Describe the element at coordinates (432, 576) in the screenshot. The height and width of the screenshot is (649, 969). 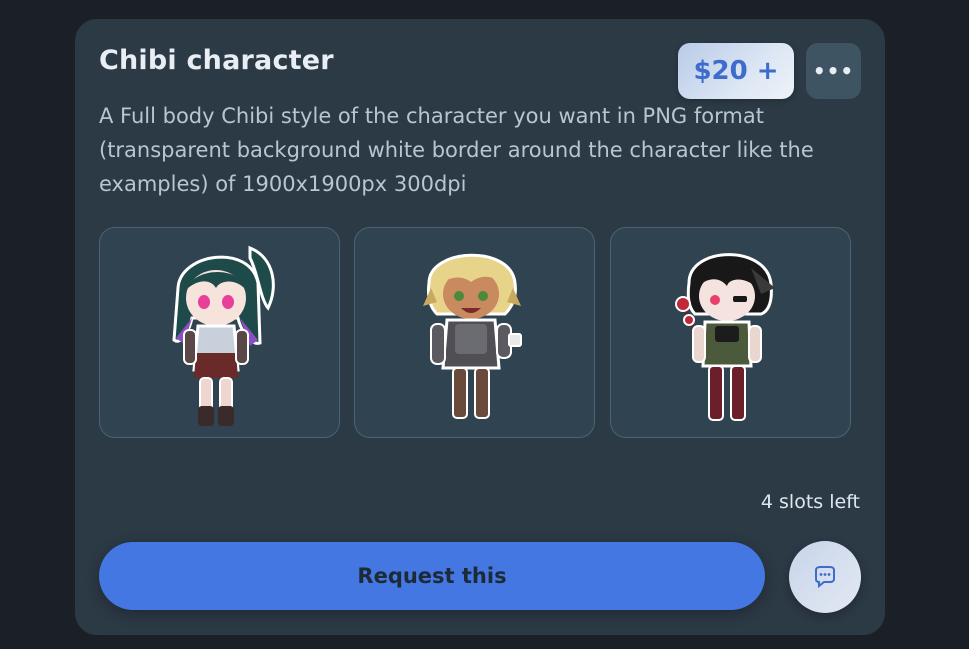
I see `request-this-button: Request this` at that location.